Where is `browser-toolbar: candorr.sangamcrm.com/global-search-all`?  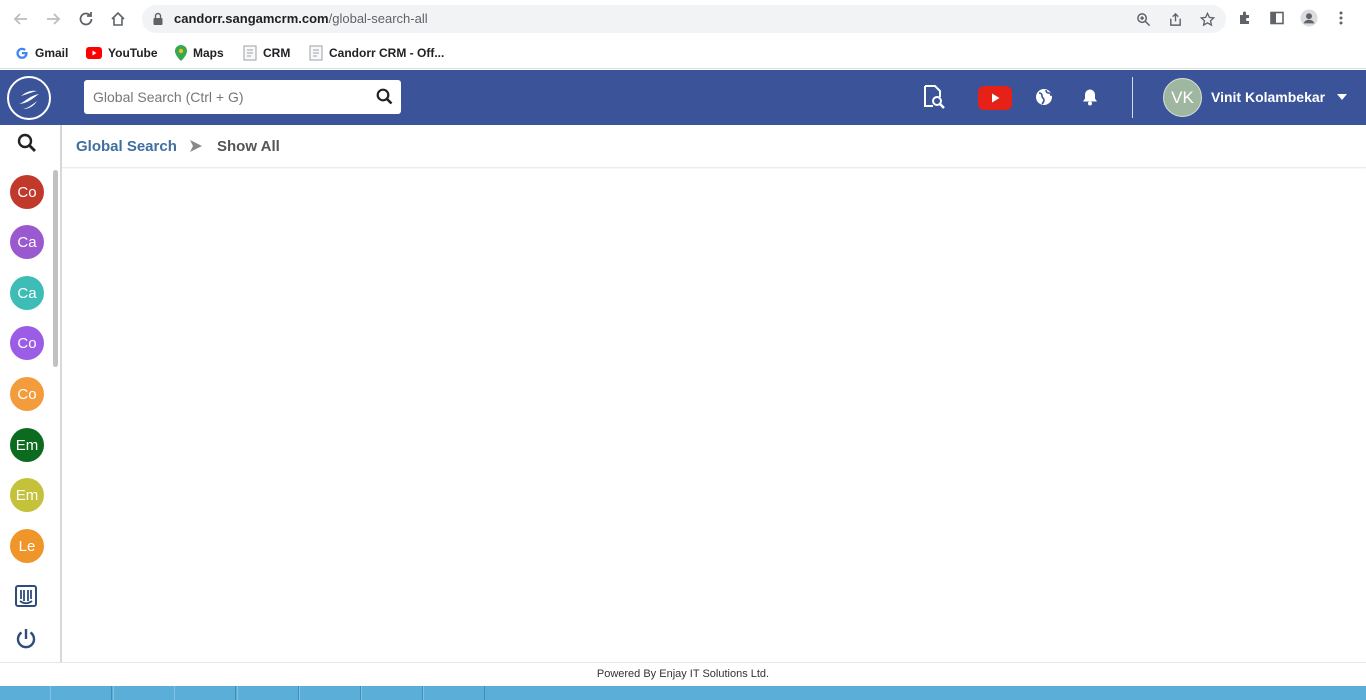
browser-toolbar: candorr.sangamcrm.com/global-search-all is located at coordinates (683, 19).